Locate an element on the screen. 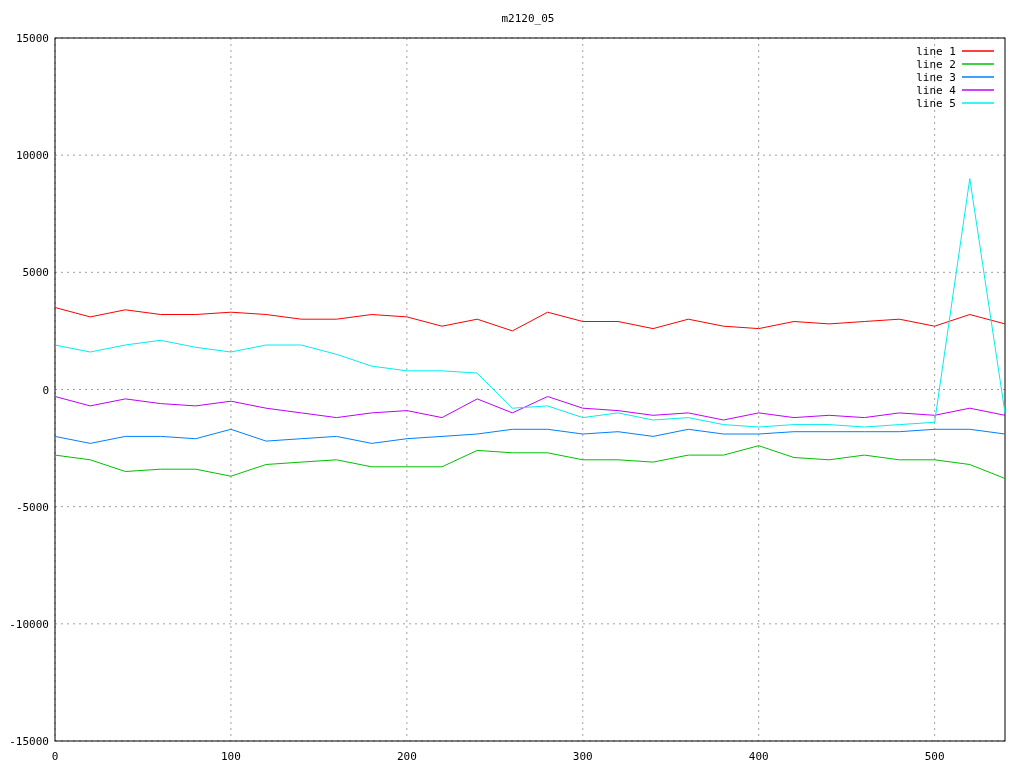 Image resolution: width=1024 pixels, height=768 pixels. x-tick-label: 300 is located at coordinates (582, 756).